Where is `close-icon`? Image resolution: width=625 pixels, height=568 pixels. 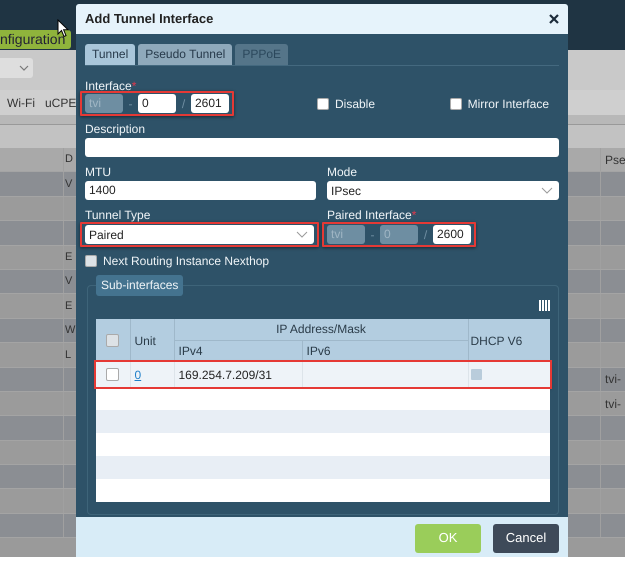
close-icon is located at coordinates (554, 19).